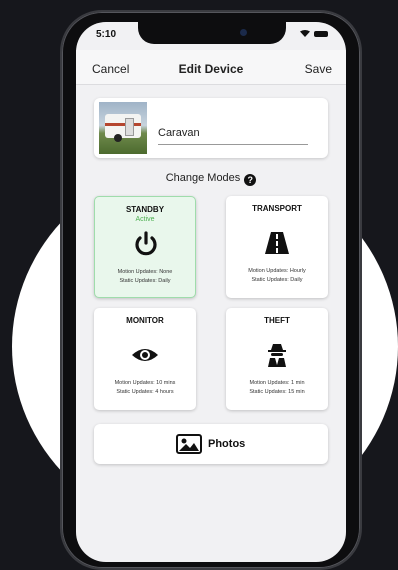 This screenshot has width=398, height=570. I want to click on change-modes-header: Change Modes?, so click(211, 179).